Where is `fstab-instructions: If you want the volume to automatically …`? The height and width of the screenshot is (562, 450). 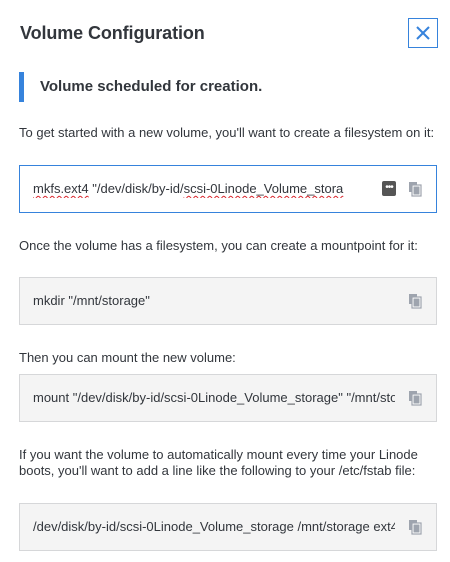
fstab-instructions: If you want the volume to automatically … is located at coordinates (218, 462).